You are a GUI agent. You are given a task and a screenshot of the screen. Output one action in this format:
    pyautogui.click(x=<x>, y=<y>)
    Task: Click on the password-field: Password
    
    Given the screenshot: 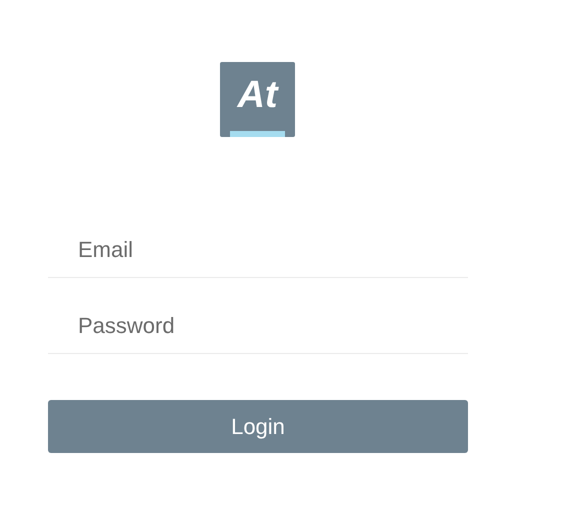 What is the action you would take?
    pyautogui.click(x=258, y=326)
    